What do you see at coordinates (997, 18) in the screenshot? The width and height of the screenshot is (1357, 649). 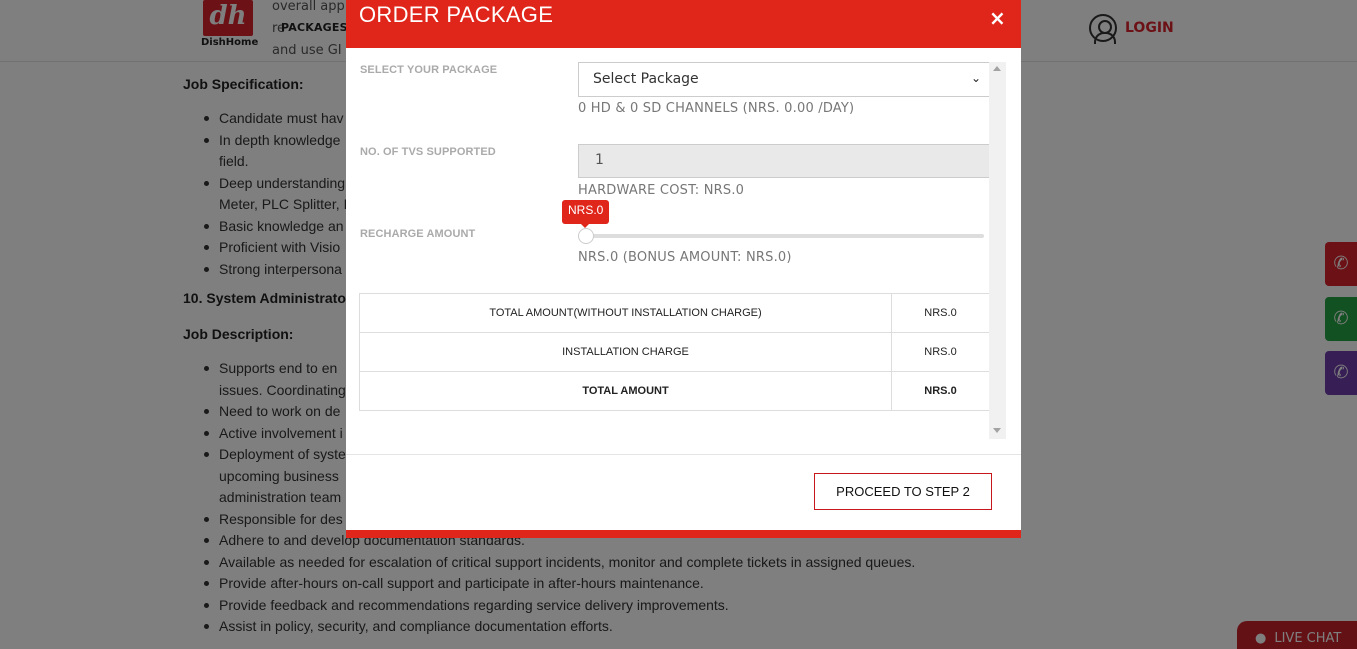 I see `close-icon: ×` at bounding box center [997, 18].